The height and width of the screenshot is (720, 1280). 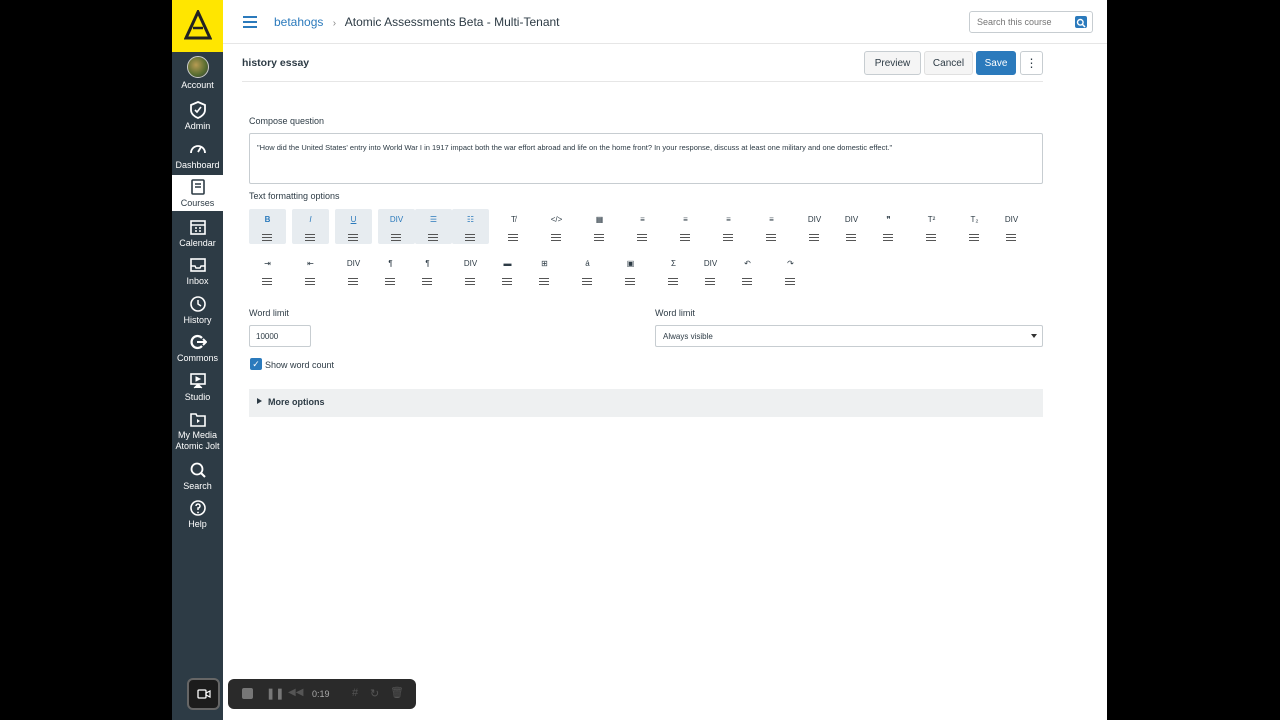 What do you see at coordinates (1011, 226) in the screenshot?
I see `format-button-row1-18: DIV` at bounding box center [1011, 226].